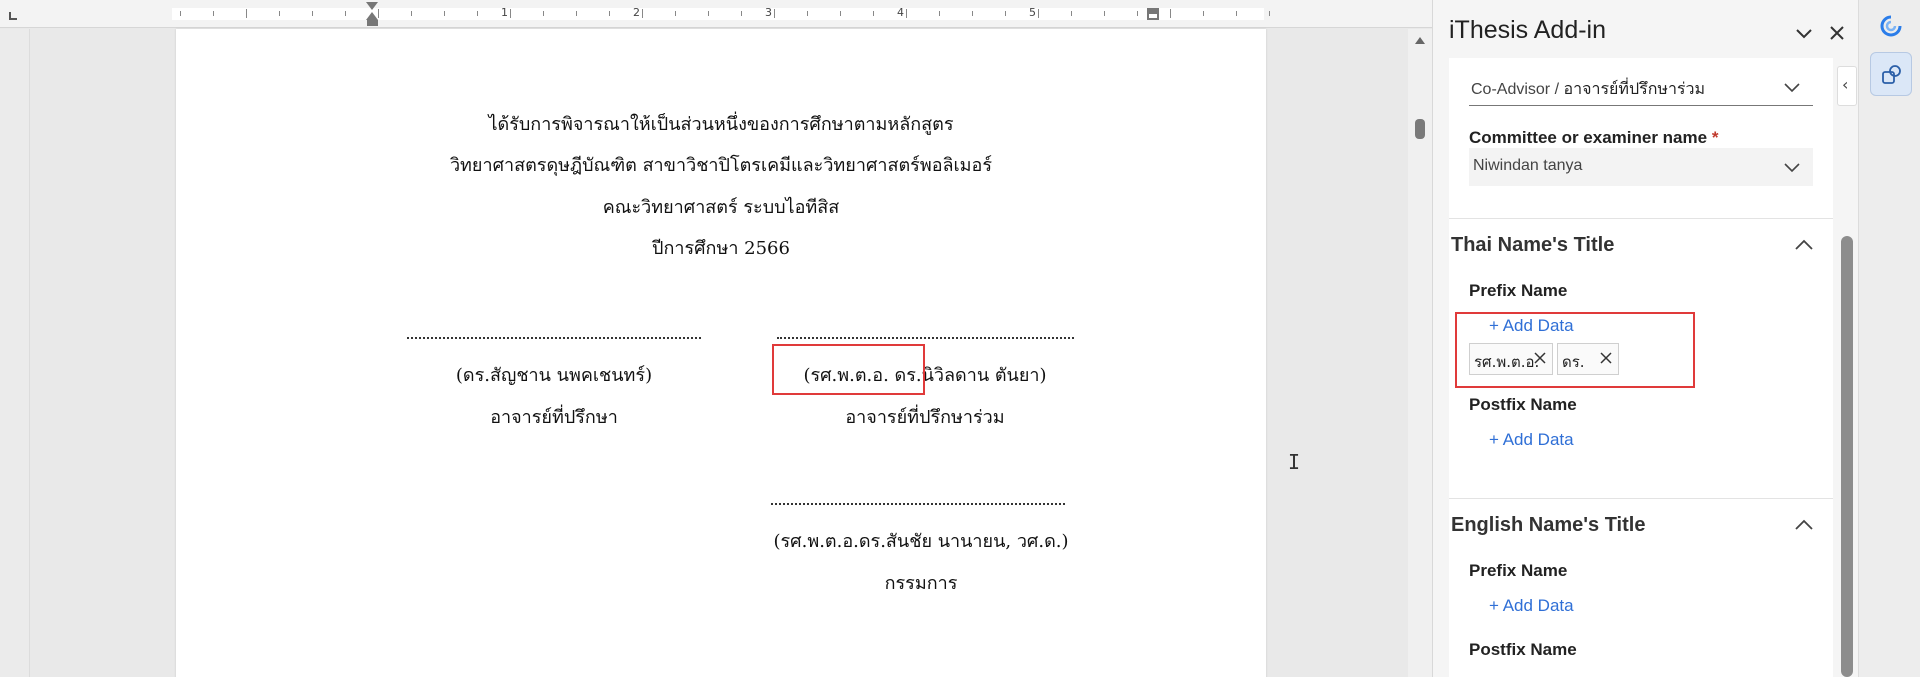 The image size is (1920, 677). I want to click on committee-name-value: Niwindan tanya, so click(1528, 165).